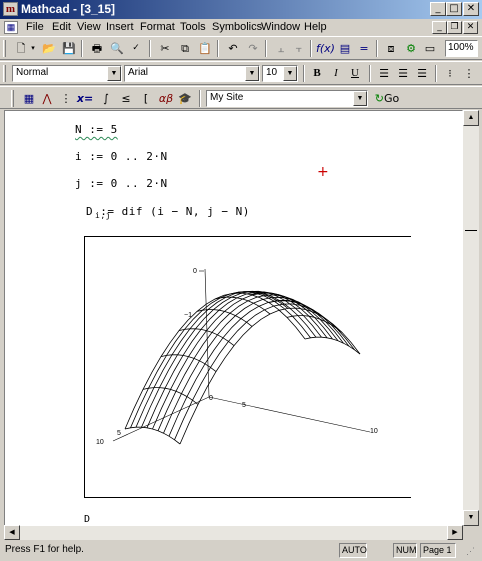 The width and height of the screenshot is (482, 561). Describe the element at coordinates (233, 48) in the screenshot. I see `undo-icon: ↶` at that location.